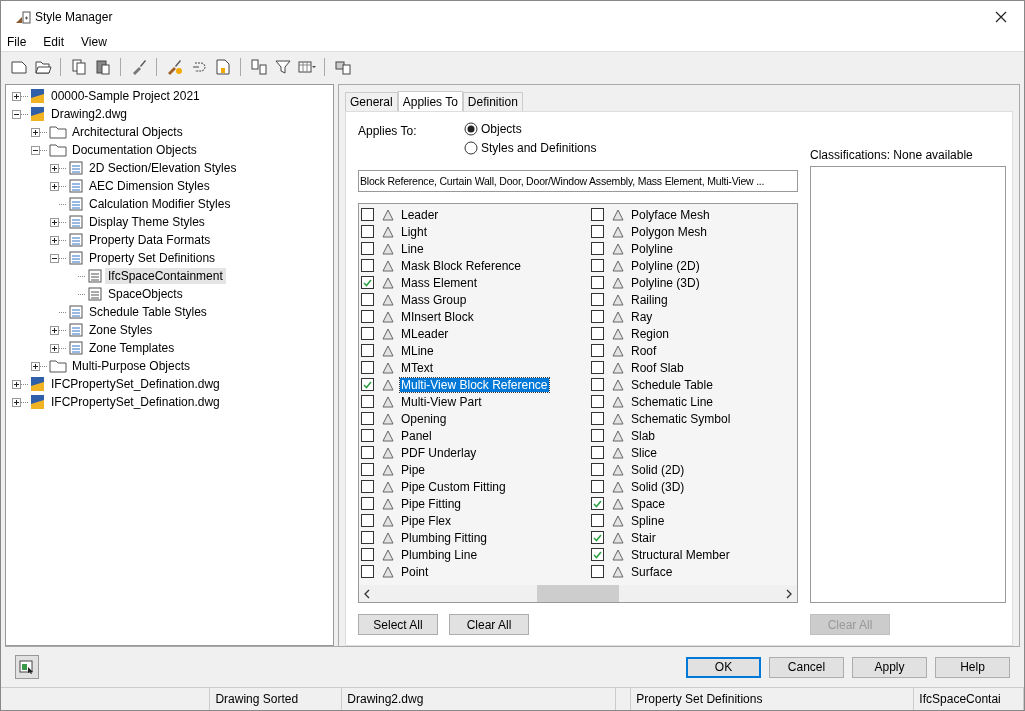 The height and width of the screenshot is (711, 1025). Describe the element at coordinates (670, 214) in the screenshot. I see `object-type-item: Polyface Mesh` at that location.